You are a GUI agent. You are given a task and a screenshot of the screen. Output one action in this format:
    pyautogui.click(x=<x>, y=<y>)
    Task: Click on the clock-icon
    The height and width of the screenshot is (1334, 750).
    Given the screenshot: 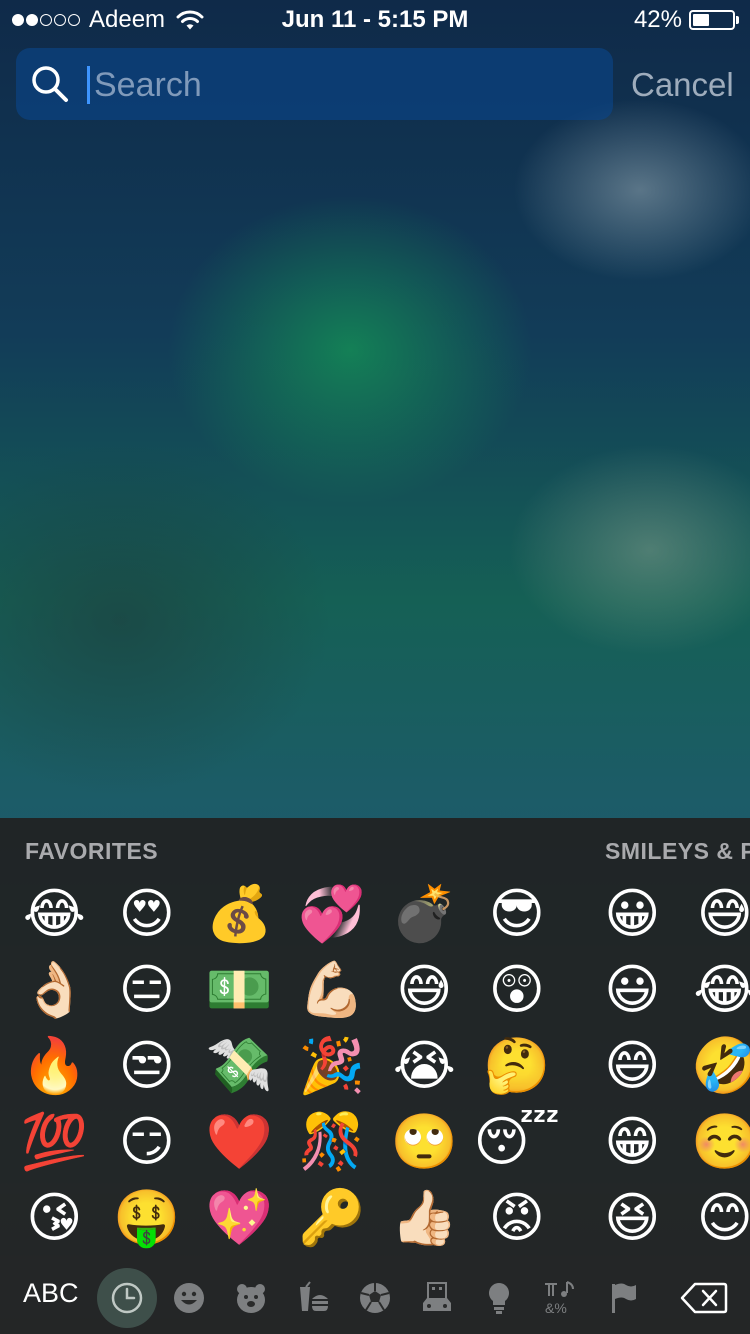 What is the action you would take?
    pyautogui.click(x=127, y=1298)
    